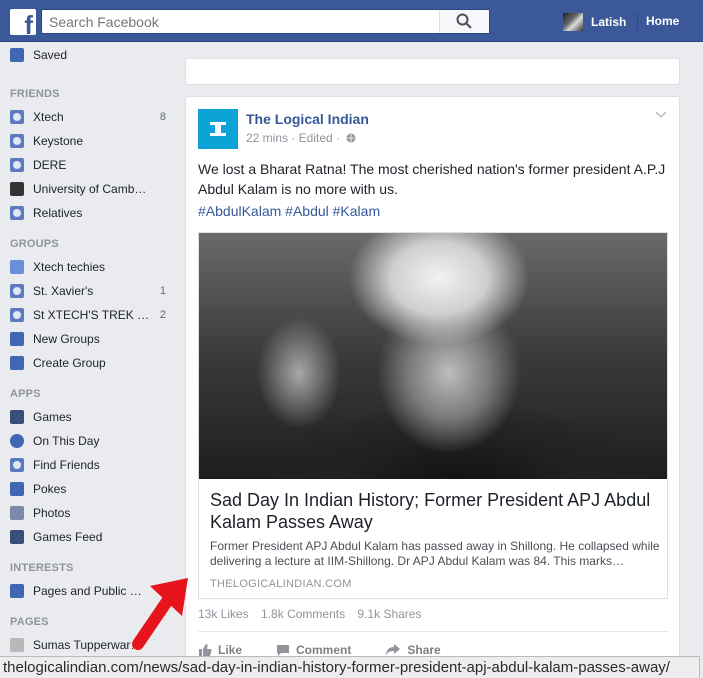 This screenshot has height=678, width=703. I want to click on sidebar-item-label: Games, so click(52, 417).